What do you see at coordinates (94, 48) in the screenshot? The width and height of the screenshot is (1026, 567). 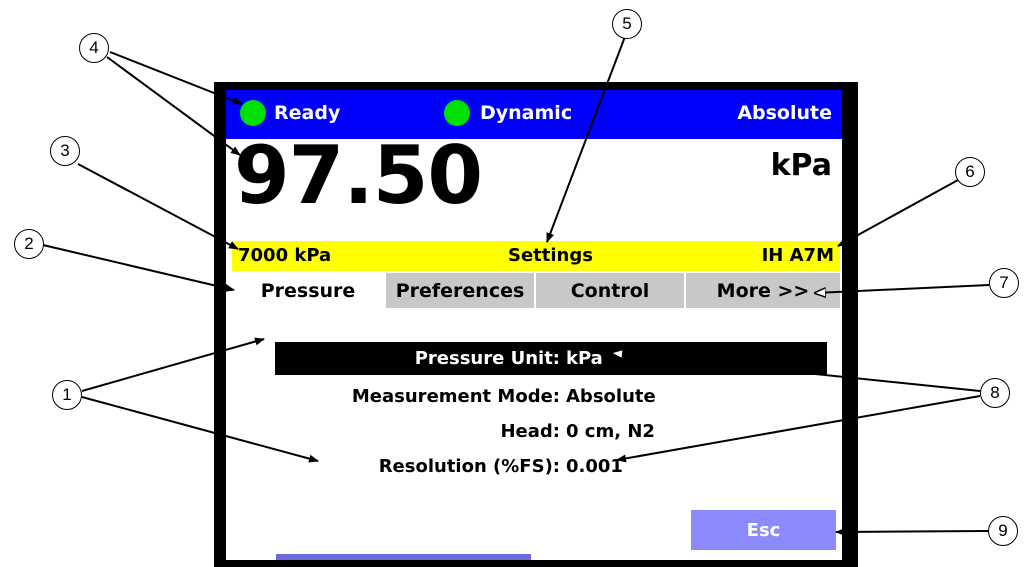 I see `callout-4: 4` at bounding box center [94, 48].